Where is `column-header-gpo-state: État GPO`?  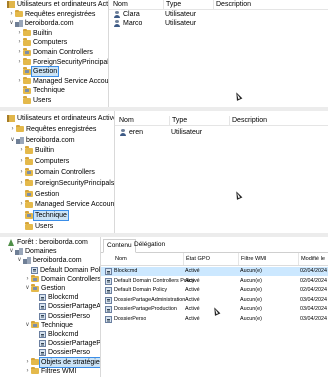
column-header-gpo-state: État GPO is located at coordinates (196, 259).